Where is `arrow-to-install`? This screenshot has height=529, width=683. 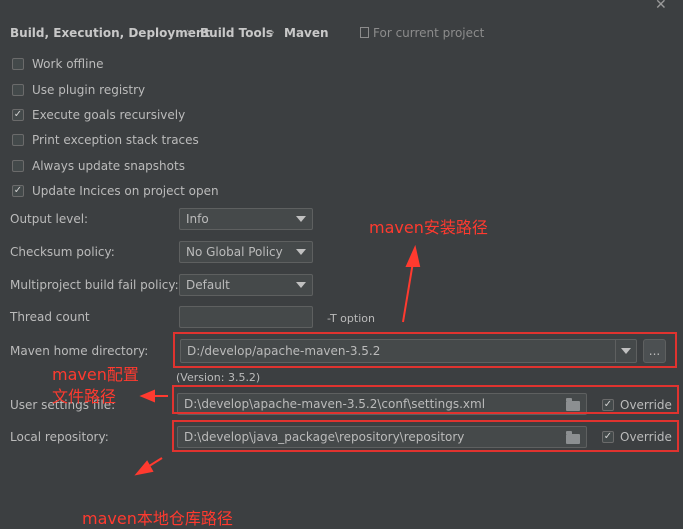
arrow-to-install is located at coordinates (408, 292).